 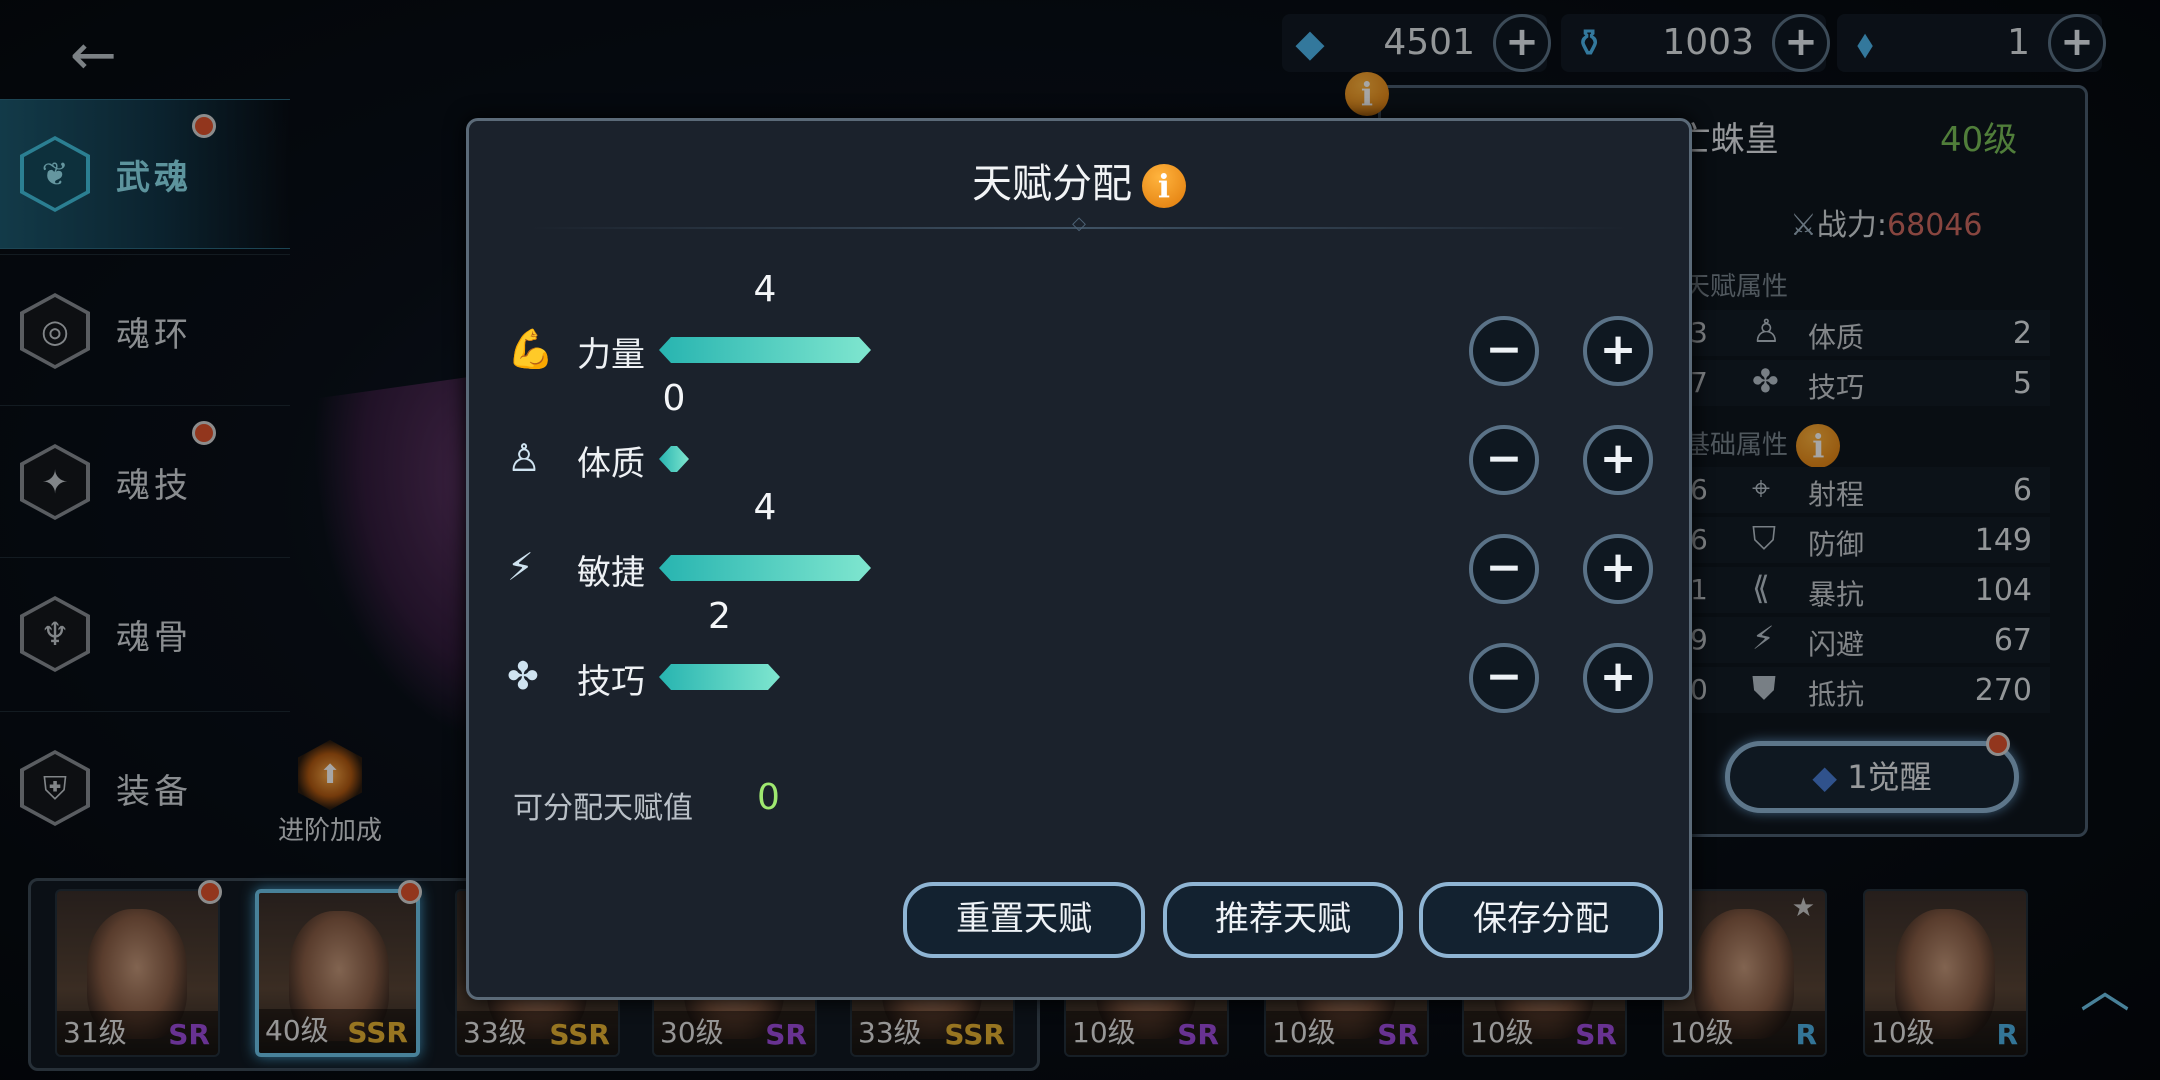 What do you see at coordinates (603, 808) in the screenshot?
I see `available-points-label: 可分配天赋值` at bounding box center [603, 808].